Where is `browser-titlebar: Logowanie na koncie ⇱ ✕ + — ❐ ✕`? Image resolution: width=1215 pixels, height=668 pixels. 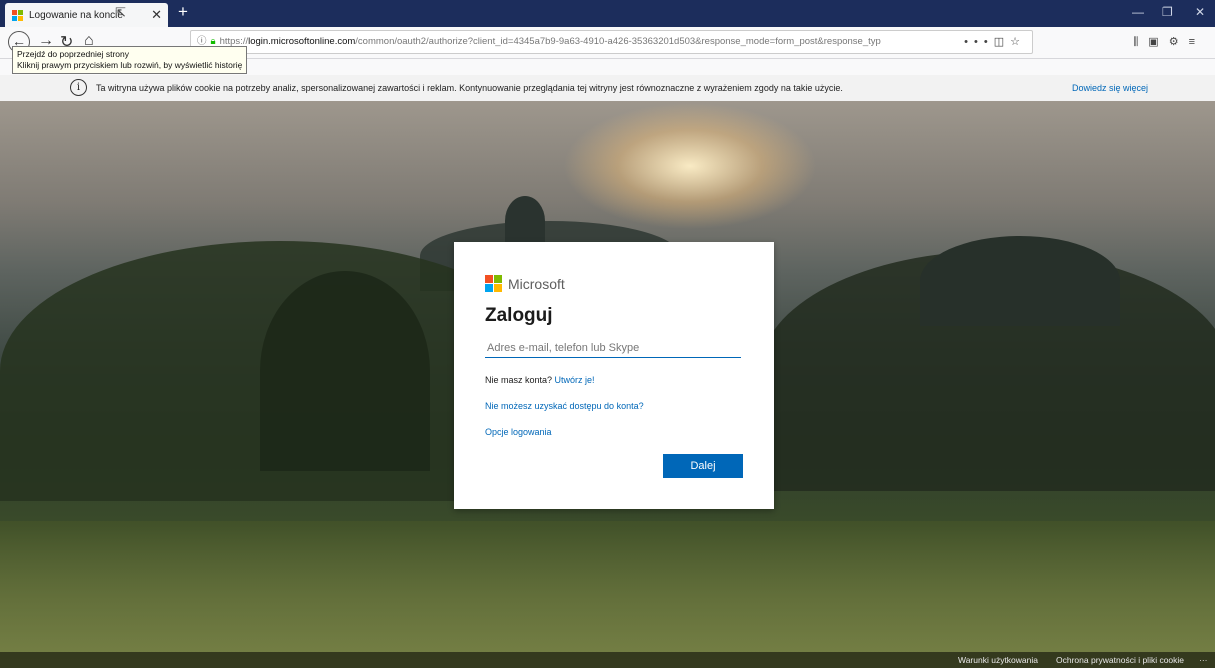
browser-titlebar: Logowanie na koncie ⇱ ✕ + — ❐ ✕ is located at coordinates (607, 13).